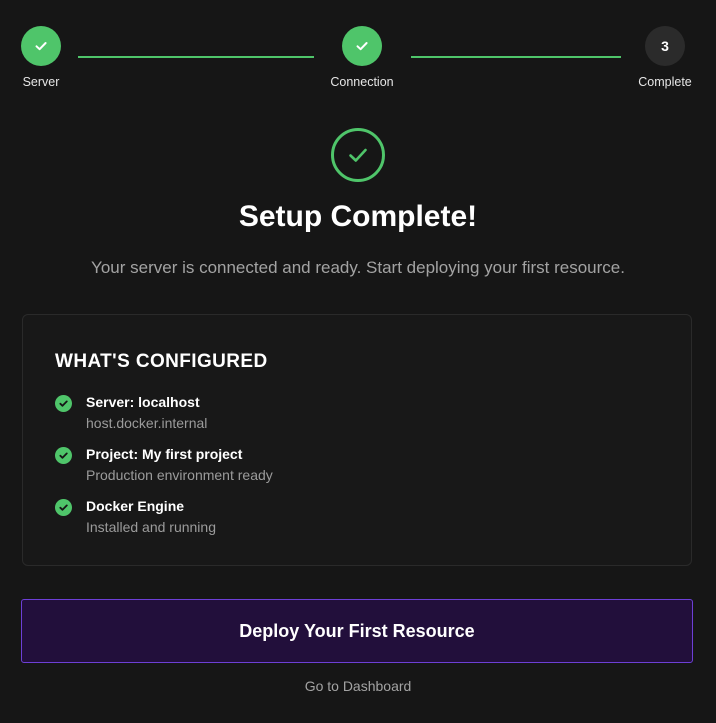 Image resolution: width=716 pixels, height=723 pixels. I want to click on step-server-label: Server, so click(41, 82).